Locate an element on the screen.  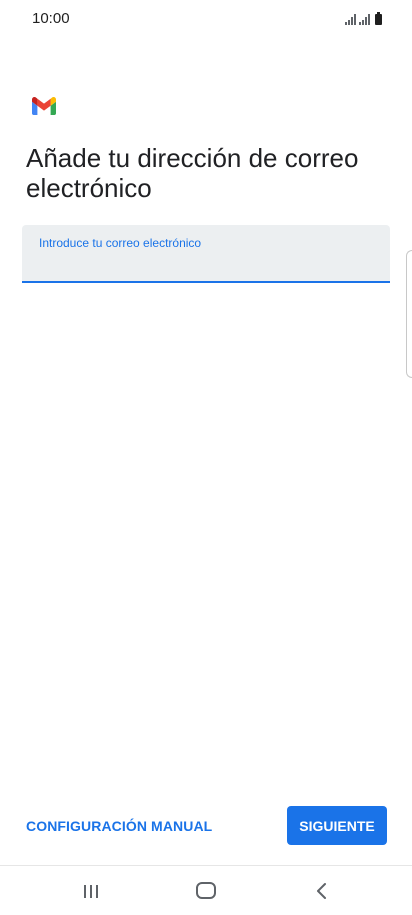
page-title: Añade tu dirección de correo electrónico is located at coordinates (192, 173).